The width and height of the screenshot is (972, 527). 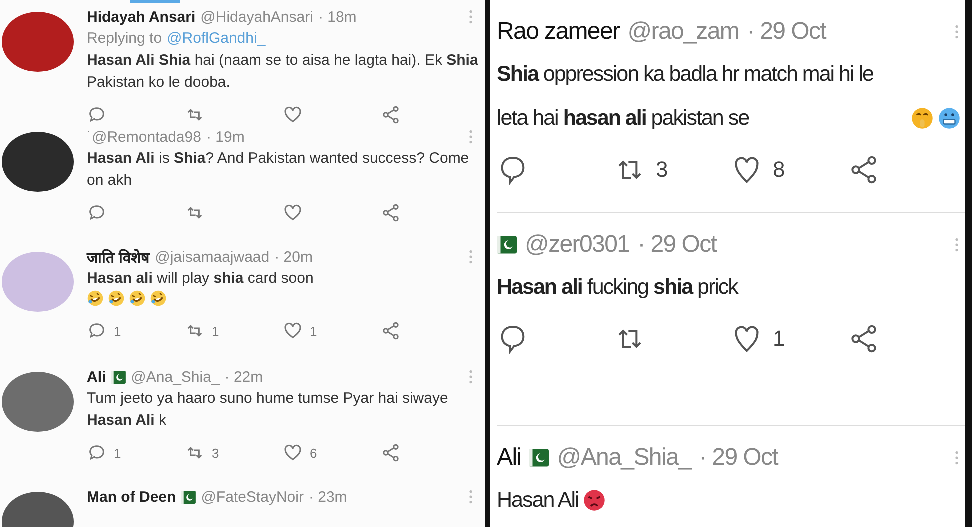 I want to click on tweet-text: Hasan Ali, so click(x=538, y=500).